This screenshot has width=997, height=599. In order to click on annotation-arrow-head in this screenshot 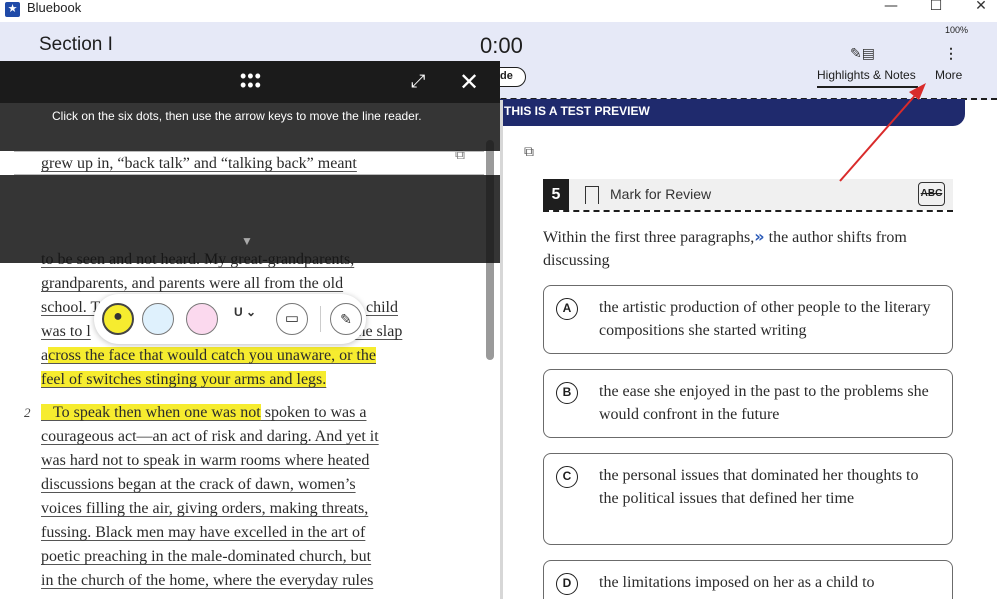, I will do `click(917, 91)`.